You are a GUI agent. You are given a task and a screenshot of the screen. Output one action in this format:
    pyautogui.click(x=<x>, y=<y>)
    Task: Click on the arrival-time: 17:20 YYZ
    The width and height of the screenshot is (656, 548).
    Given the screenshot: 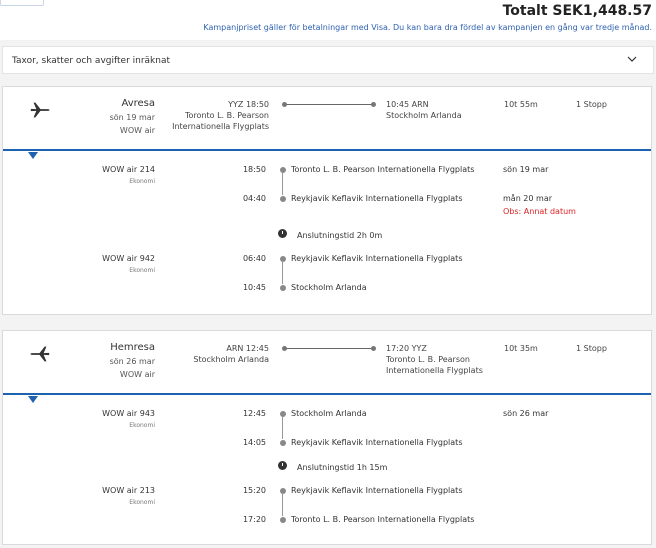 What is the action you would take?
    pyautogui.click(x=406, y=348)
    